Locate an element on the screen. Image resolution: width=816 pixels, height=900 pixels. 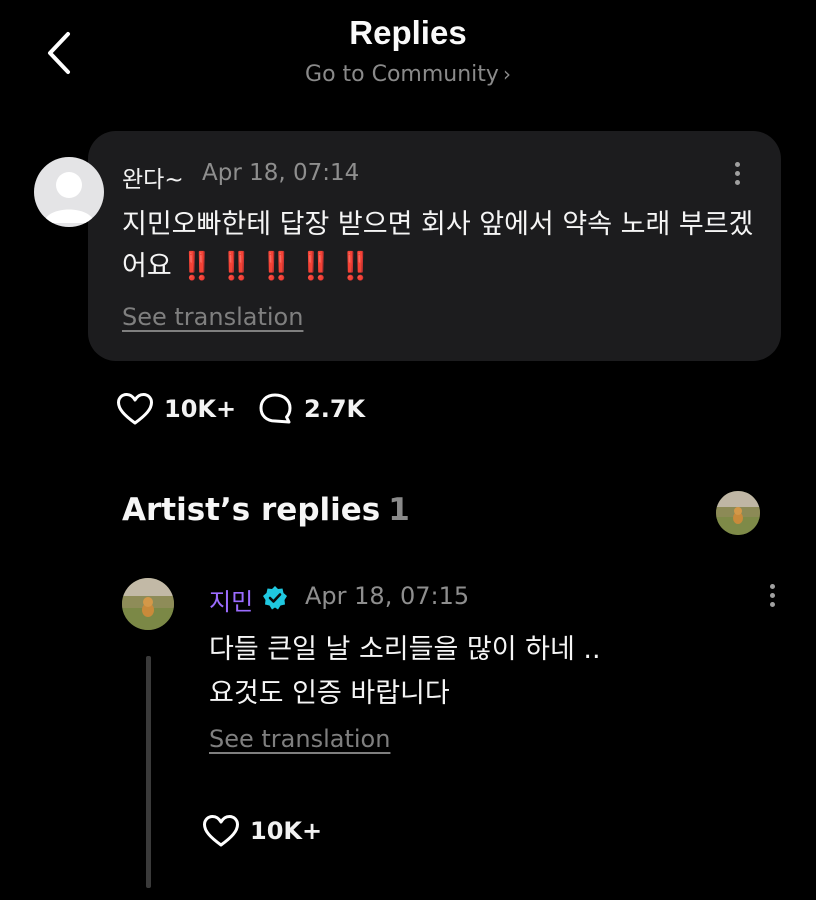
artist-photo-small is located at coordinates (738, 513).